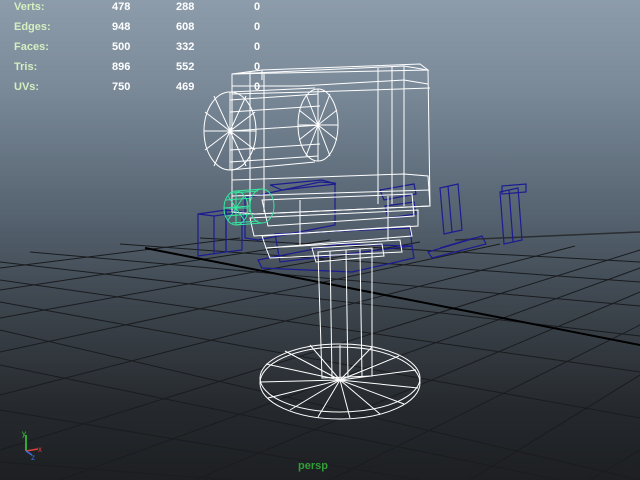 The image size is (640, 480). What do you see at coordinates (40, 449) in the screenshot?
I see `gizmo-x-label: x` at bounding box center [40, 449].